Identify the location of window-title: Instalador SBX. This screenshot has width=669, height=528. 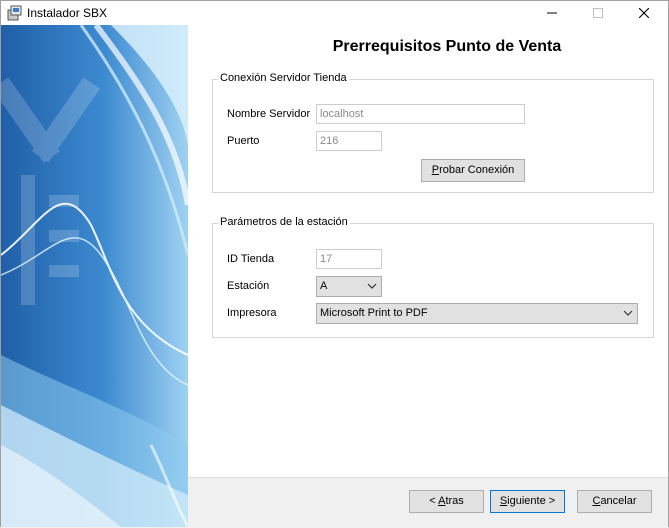
(67, 13).